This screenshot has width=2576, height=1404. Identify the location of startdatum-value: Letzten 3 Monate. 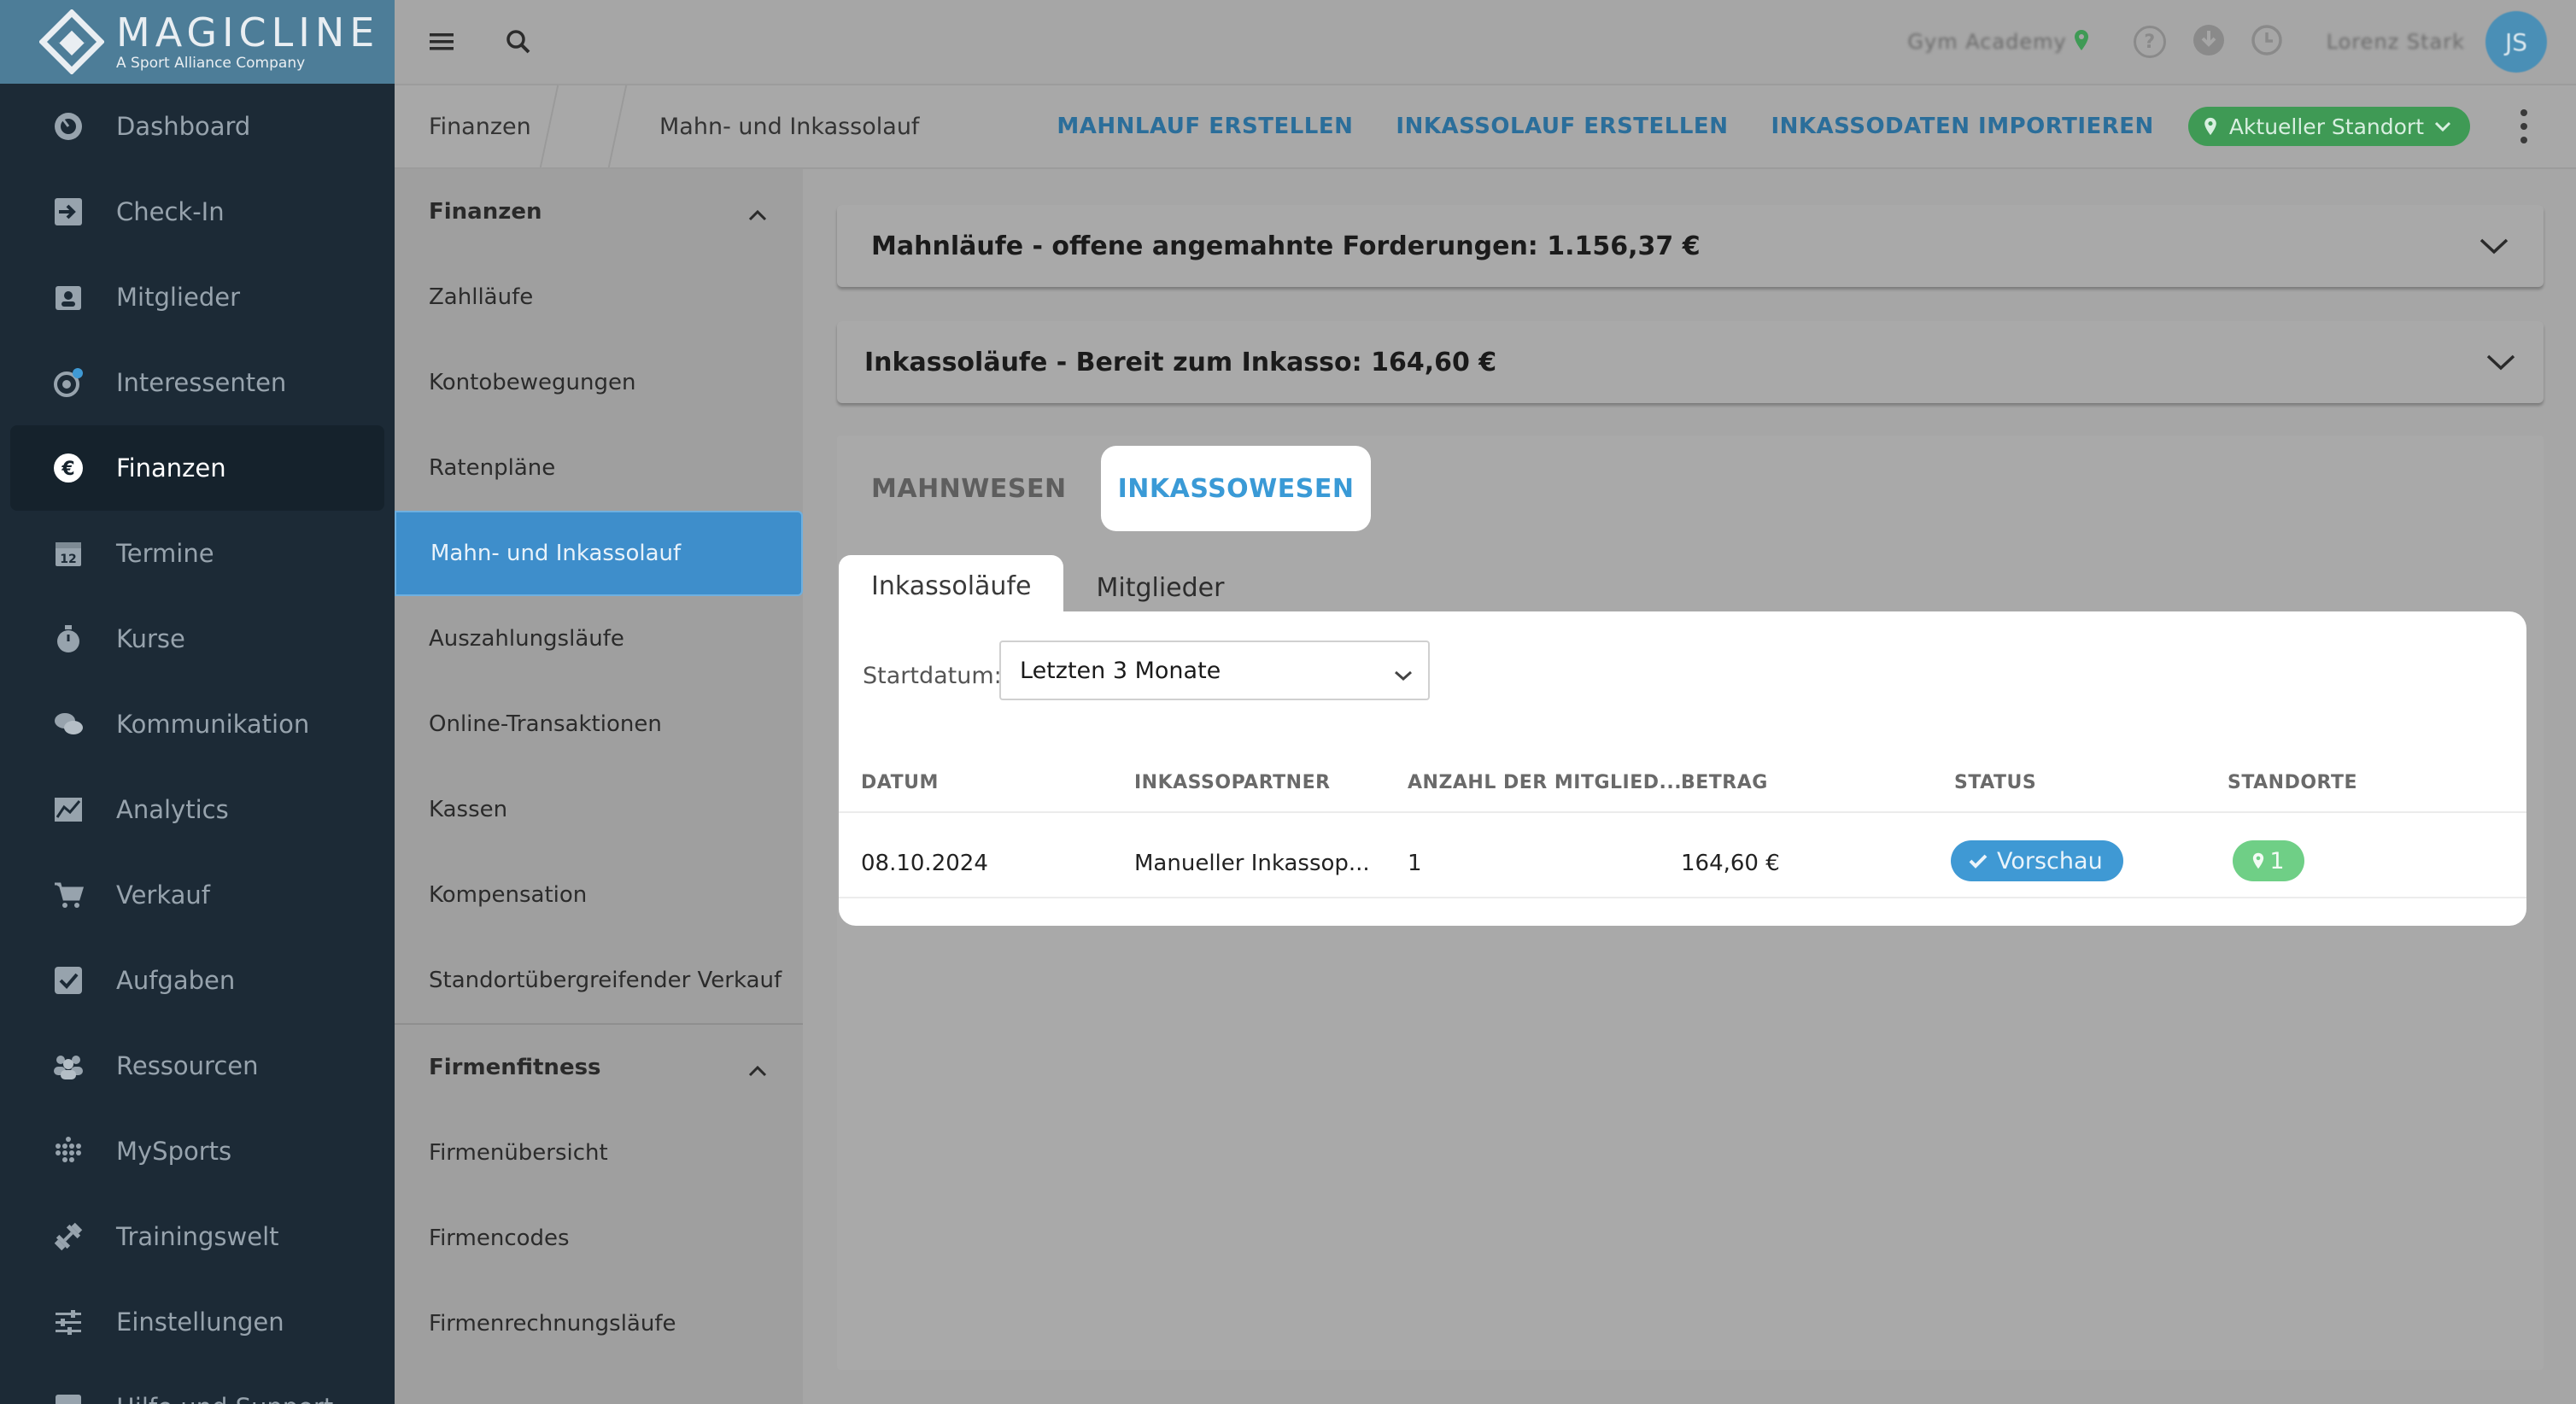
(1120, 670).